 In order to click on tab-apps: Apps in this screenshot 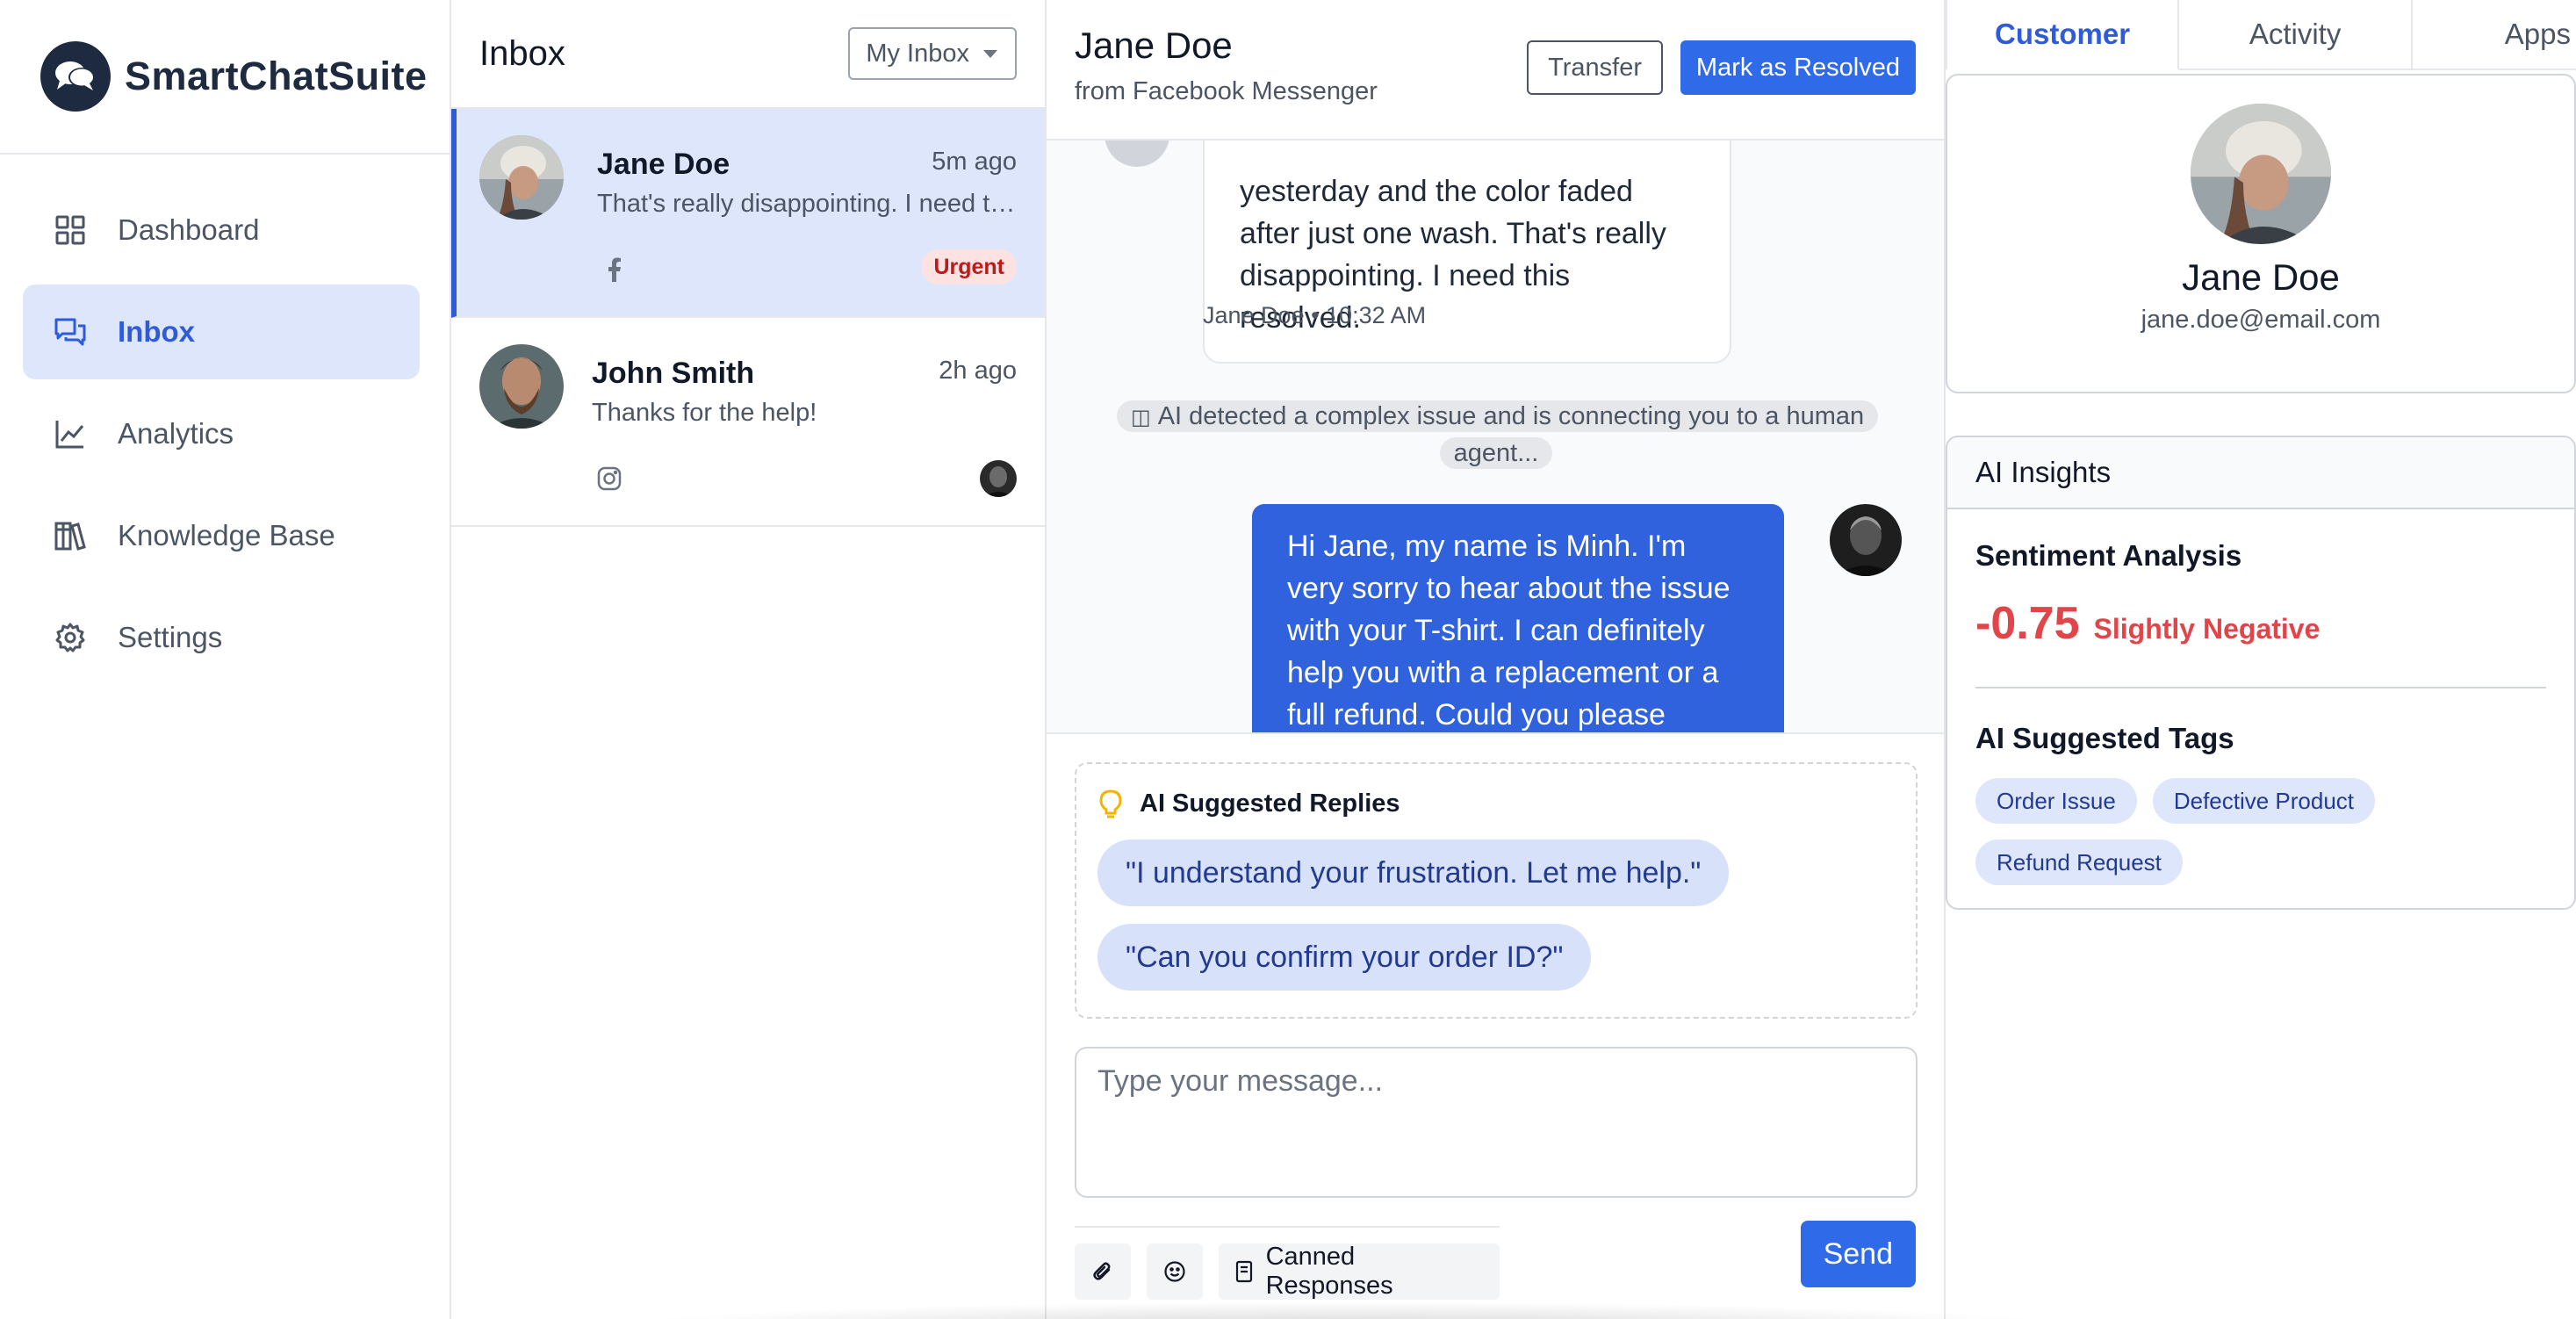, I will do `click(2494, 34)`.